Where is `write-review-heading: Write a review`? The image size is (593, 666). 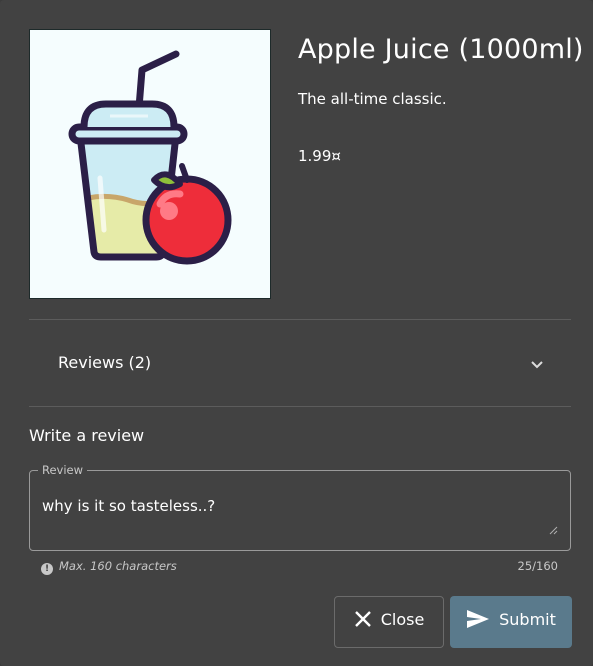 write-review-heading: Write a review is located at coordinates (87, 435).